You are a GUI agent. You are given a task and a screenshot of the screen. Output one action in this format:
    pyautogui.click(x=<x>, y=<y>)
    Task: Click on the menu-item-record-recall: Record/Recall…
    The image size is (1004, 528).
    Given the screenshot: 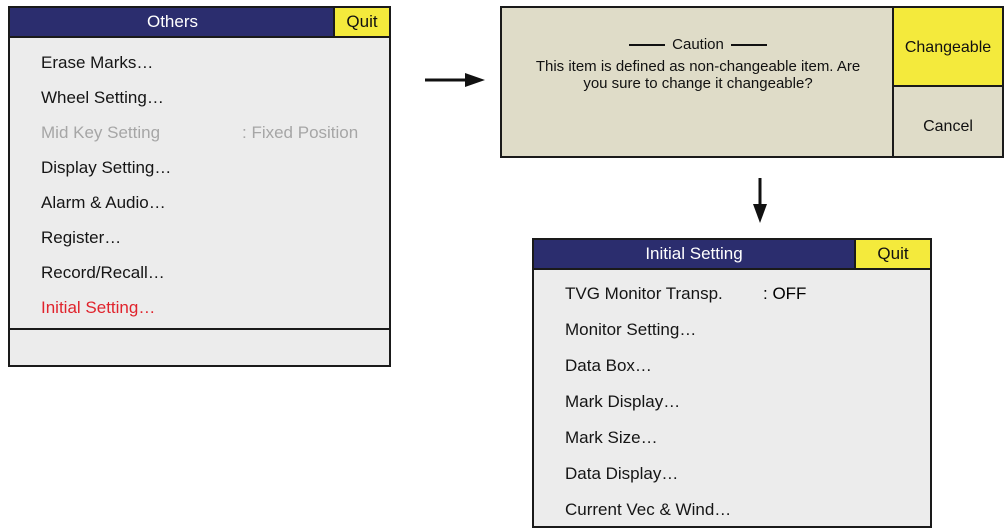 What is the action you would take?
    pyautogui.click(x=103, y=273)
    